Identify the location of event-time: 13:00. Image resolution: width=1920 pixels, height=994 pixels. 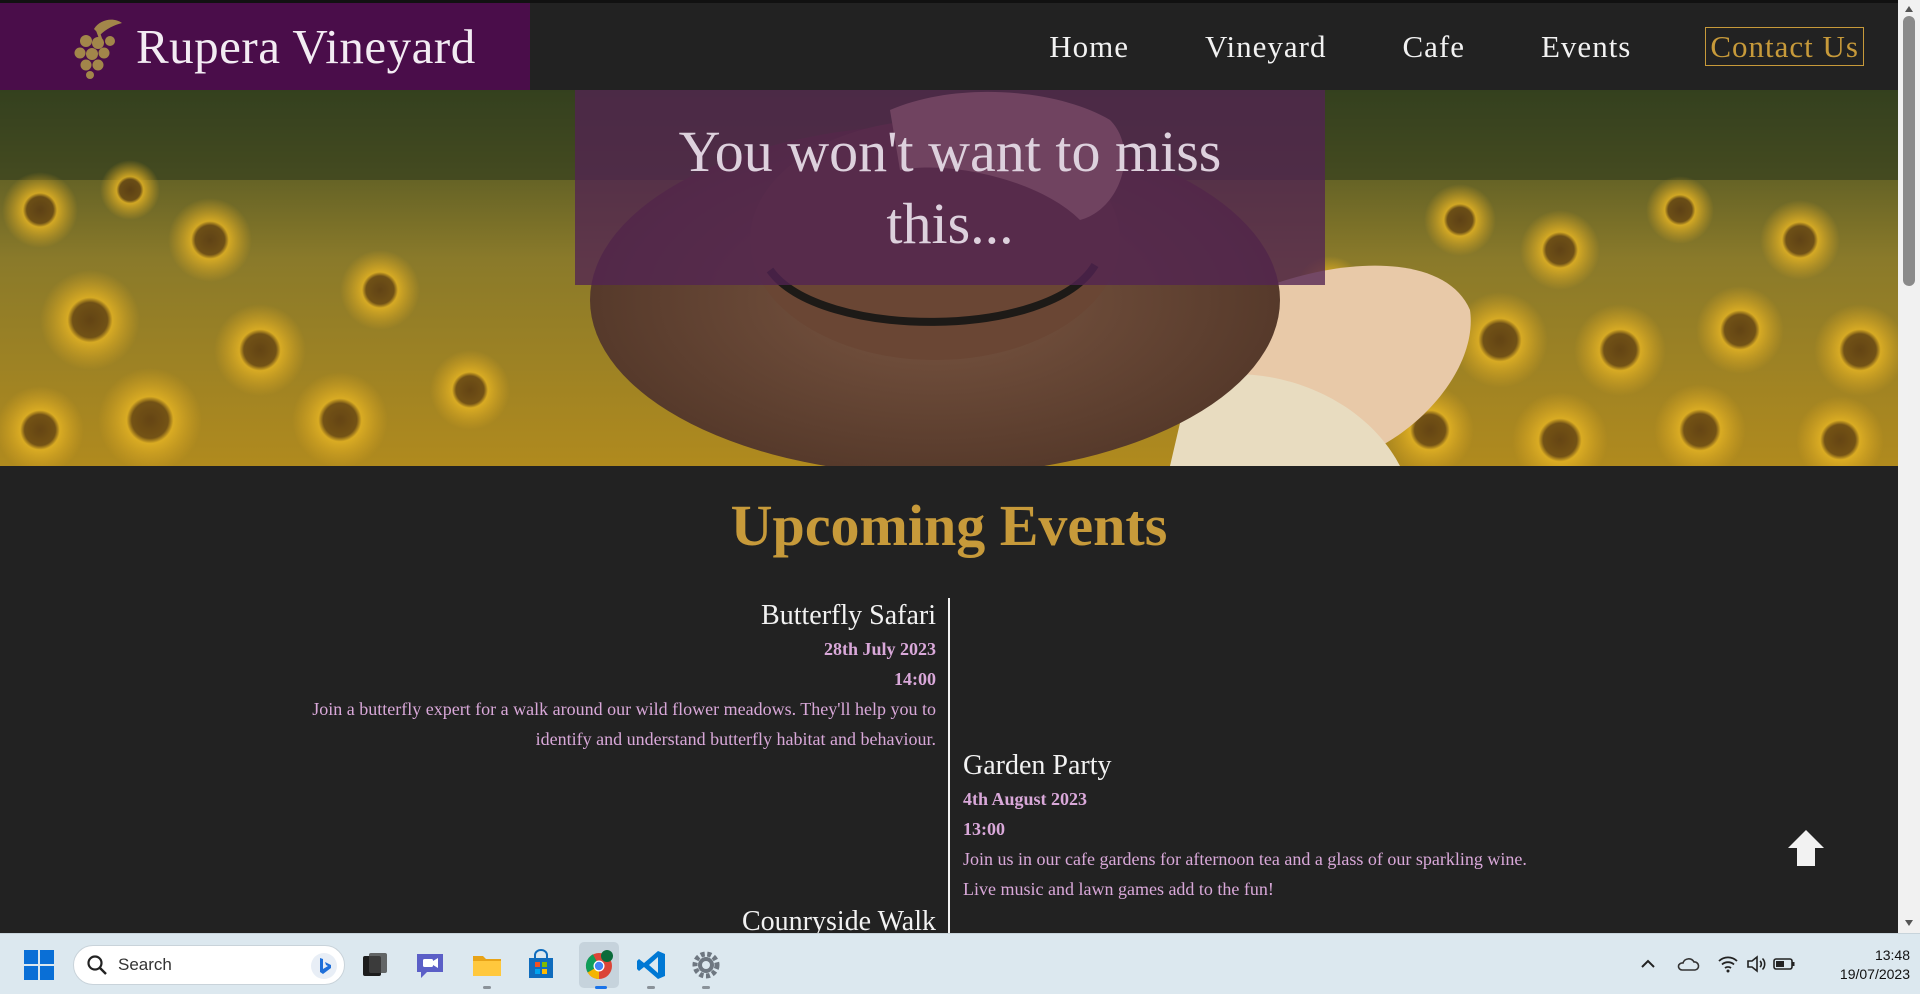
(984, 829).